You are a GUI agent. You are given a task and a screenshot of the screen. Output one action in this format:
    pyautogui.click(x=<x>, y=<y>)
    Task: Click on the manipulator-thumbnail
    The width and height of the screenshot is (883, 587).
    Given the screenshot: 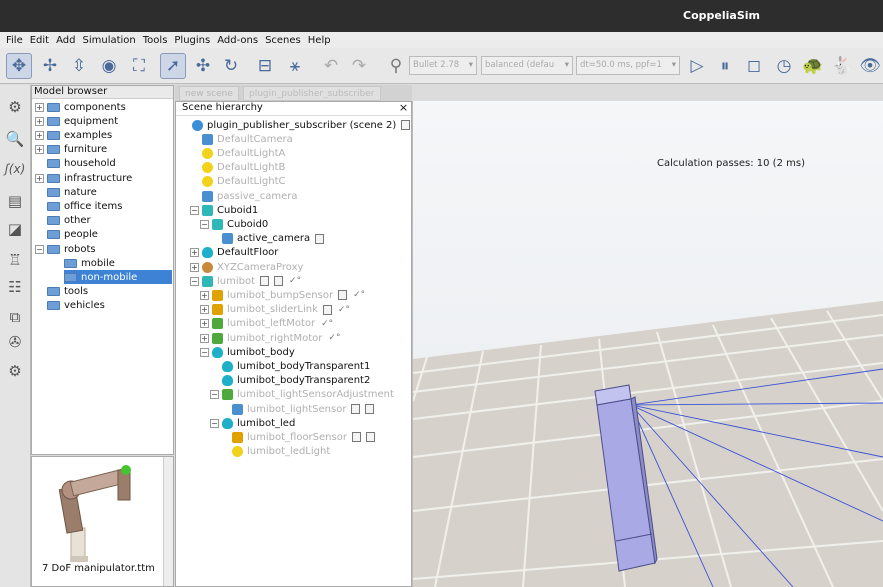 What is the action you would take?
    pyautogui.click(x=105, y=512)
    